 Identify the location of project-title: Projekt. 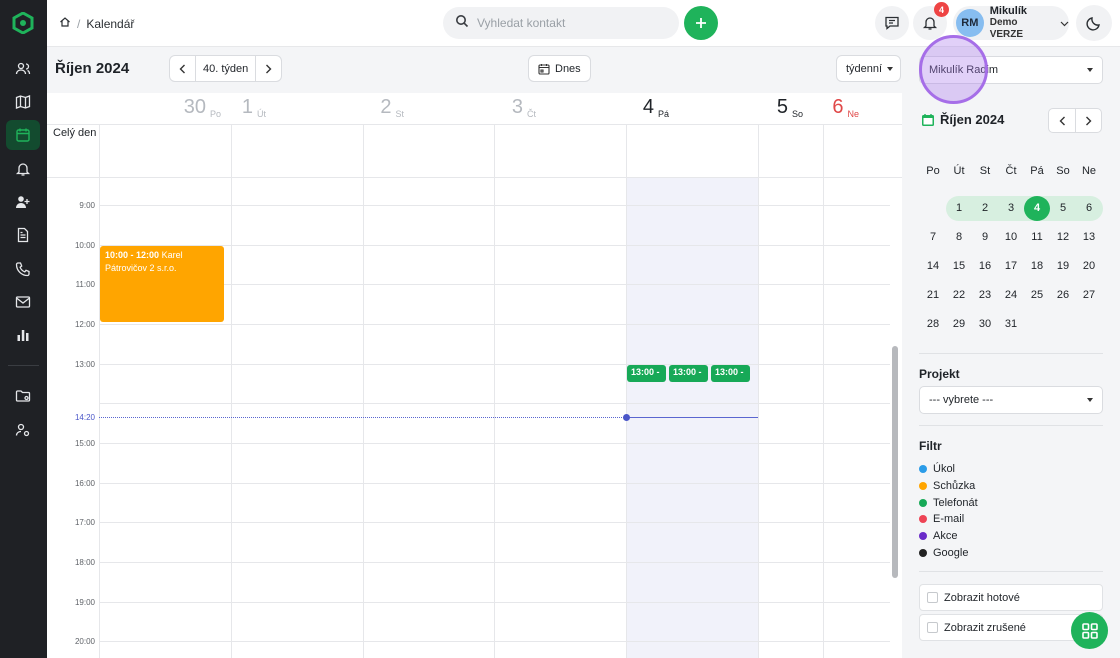
(939, 374).